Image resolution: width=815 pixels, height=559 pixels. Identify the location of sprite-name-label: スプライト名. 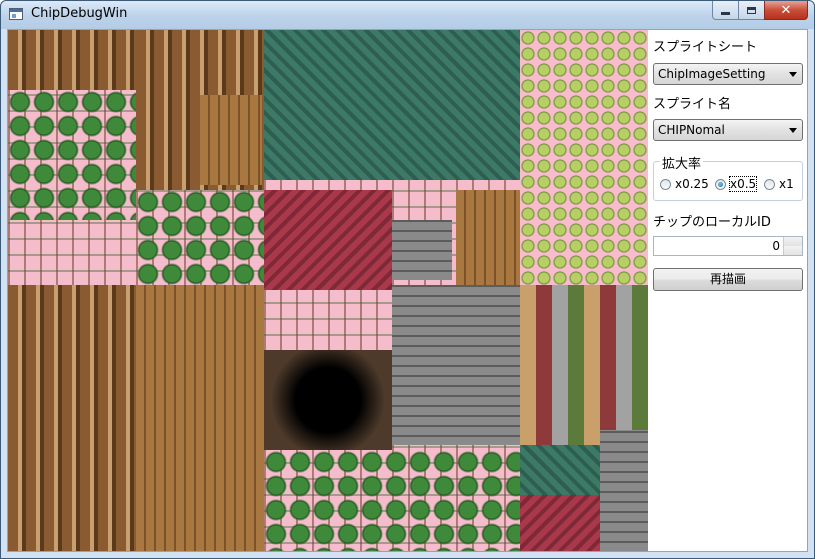
(692, 104).